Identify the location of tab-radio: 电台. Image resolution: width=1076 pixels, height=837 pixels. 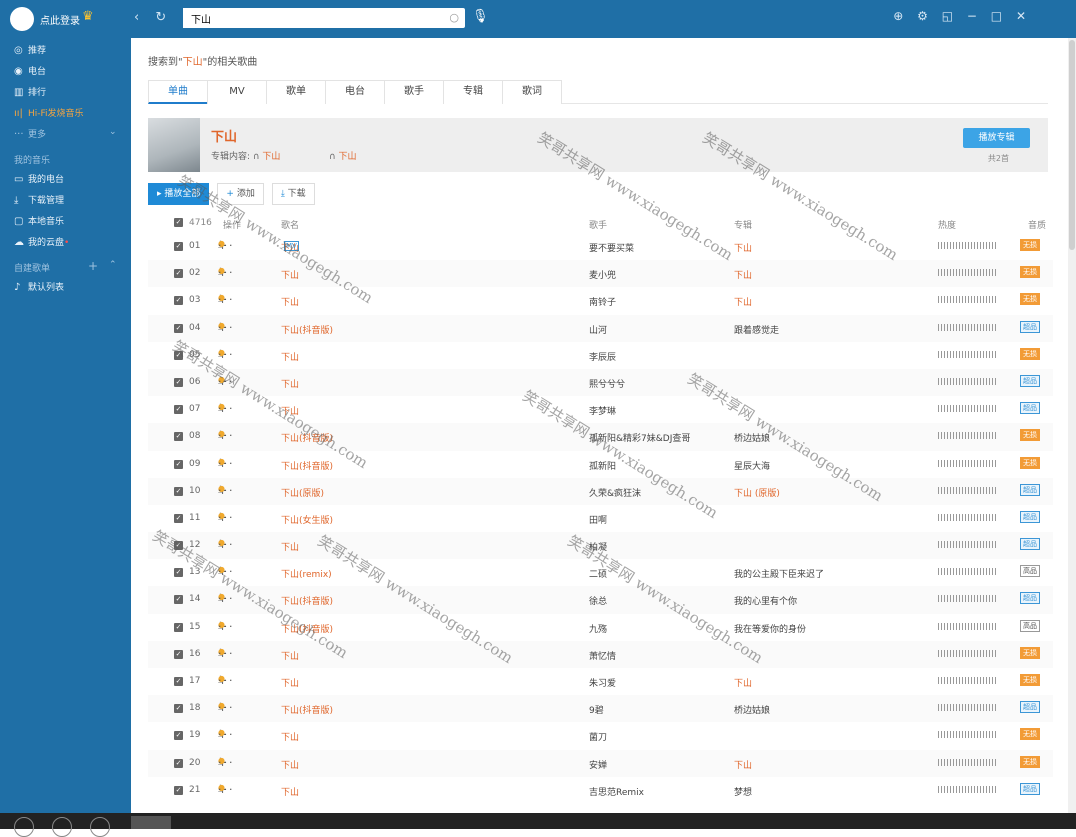
(355, 92).